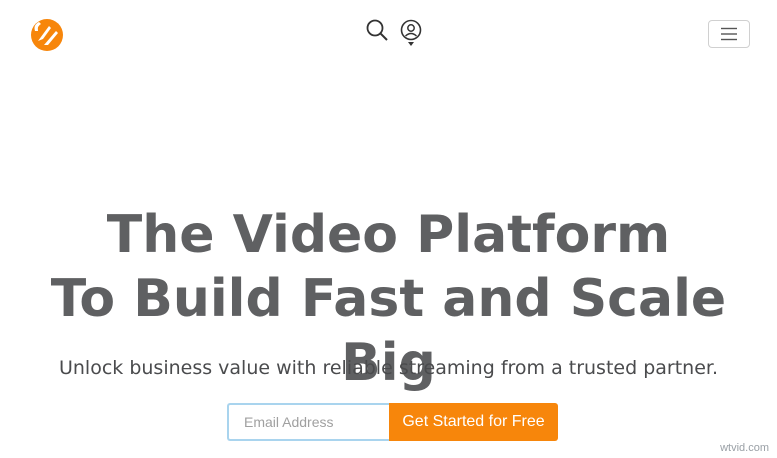 The image size is (777, 458). What do you see at coordinates (473, 422) in the screenshot?
I see `get-started-button: Get Started for Free` at bounding box center [473, 422].